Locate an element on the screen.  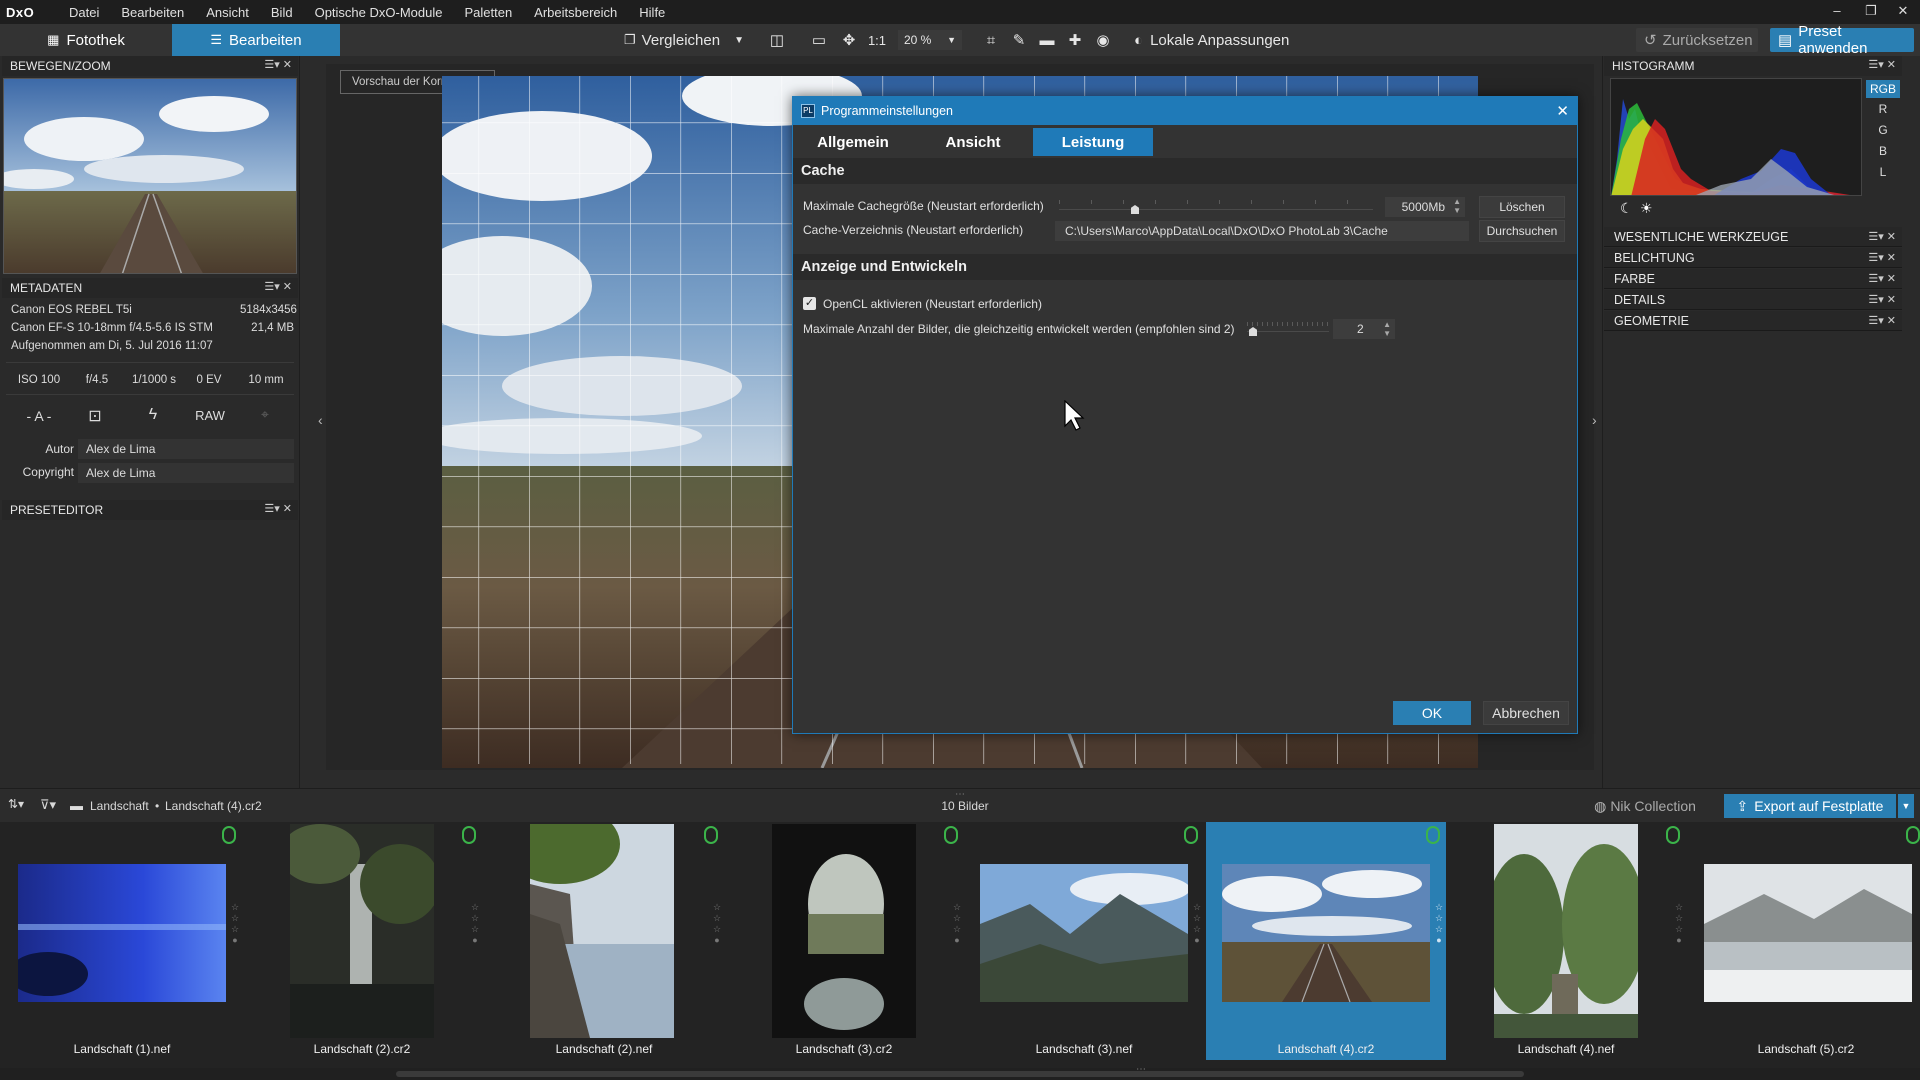
tab-bearbeiten: ☰ Bearbeiten is located at coordinates (256, 40).